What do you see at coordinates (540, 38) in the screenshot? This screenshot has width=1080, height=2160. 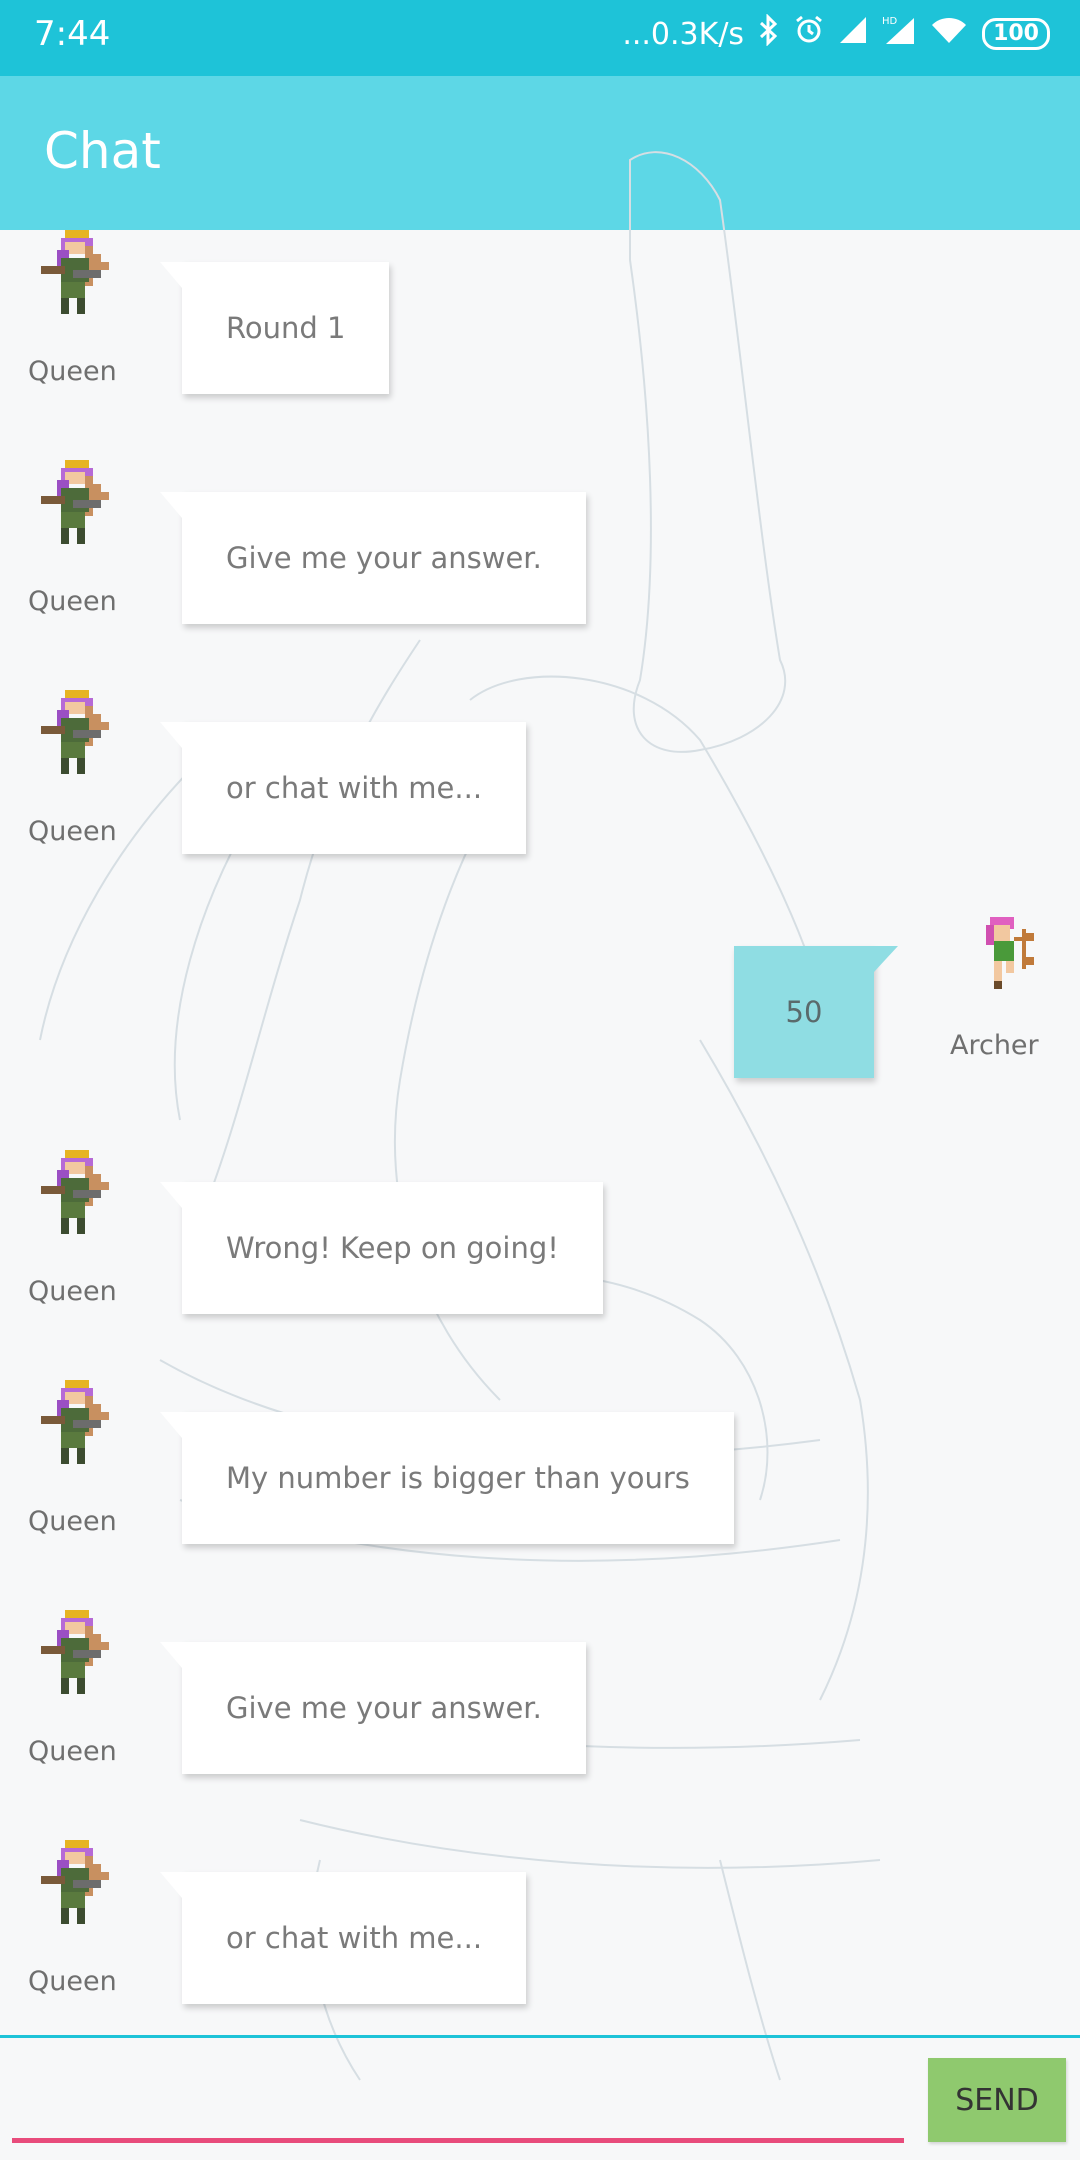 I see `status-bar: 7:44 ...0.3K/s HD 100` at bounding box center [540, 38].